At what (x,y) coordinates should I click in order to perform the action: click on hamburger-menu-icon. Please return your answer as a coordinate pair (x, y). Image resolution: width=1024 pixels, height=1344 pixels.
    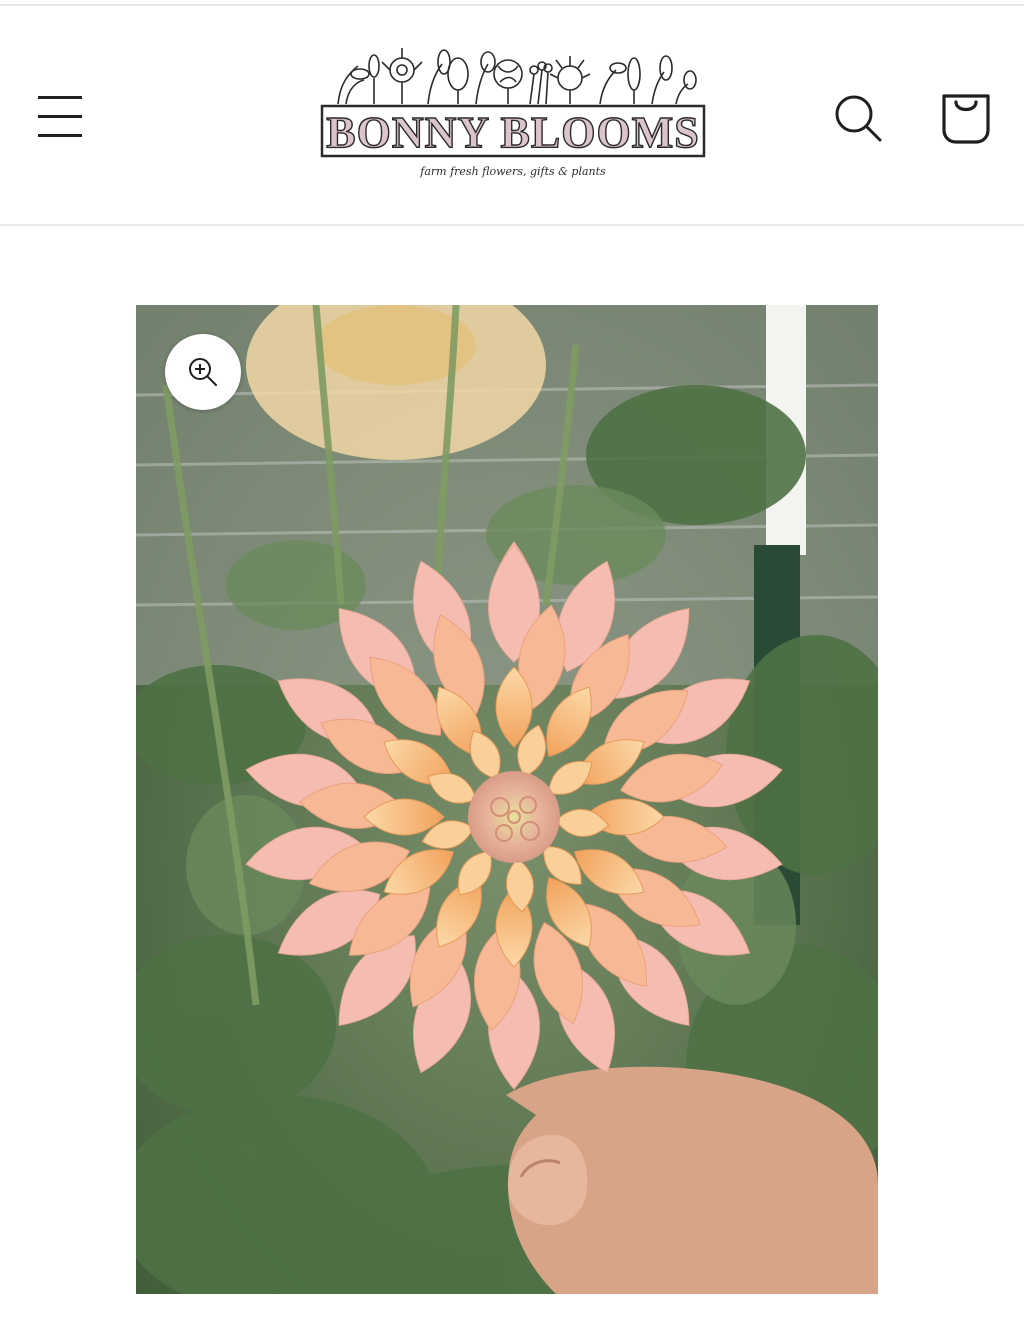
    Looking at the image, I should click on (60, 116).